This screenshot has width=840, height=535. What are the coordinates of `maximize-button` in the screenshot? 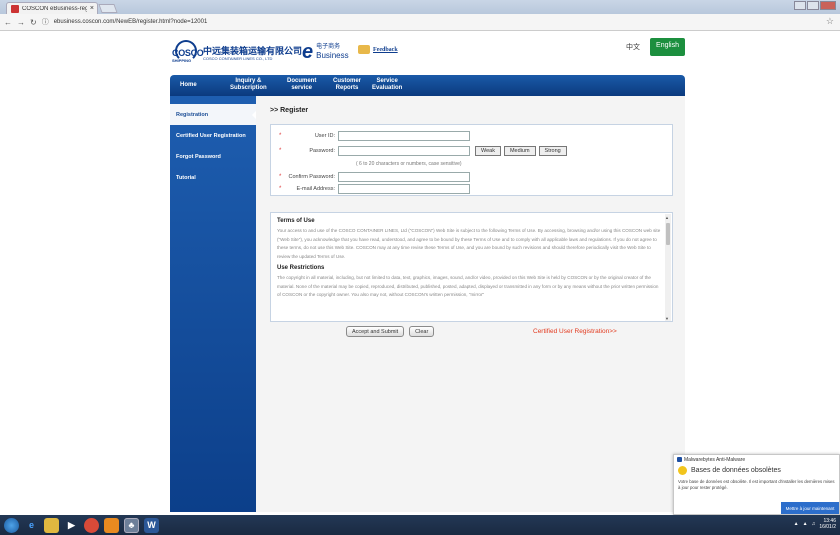 It's located at (813, 5).